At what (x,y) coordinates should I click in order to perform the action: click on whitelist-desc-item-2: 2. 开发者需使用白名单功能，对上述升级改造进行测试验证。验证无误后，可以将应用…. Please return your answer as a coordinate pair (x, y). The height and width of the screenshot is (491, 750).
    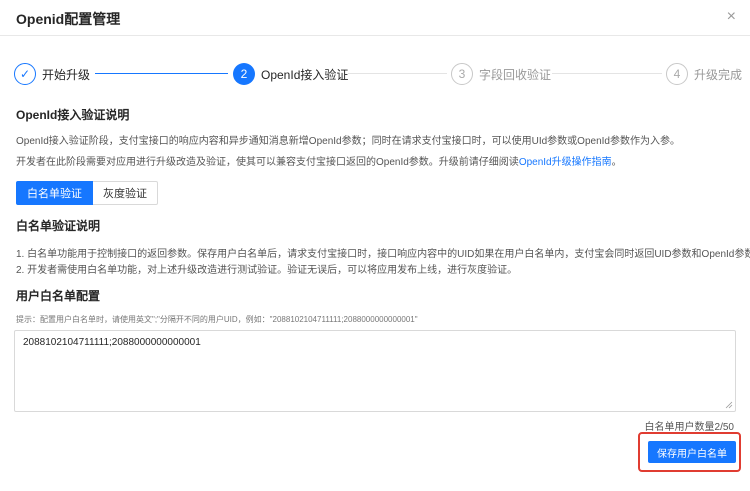
    Looking at the image, I should click on (267, 270).